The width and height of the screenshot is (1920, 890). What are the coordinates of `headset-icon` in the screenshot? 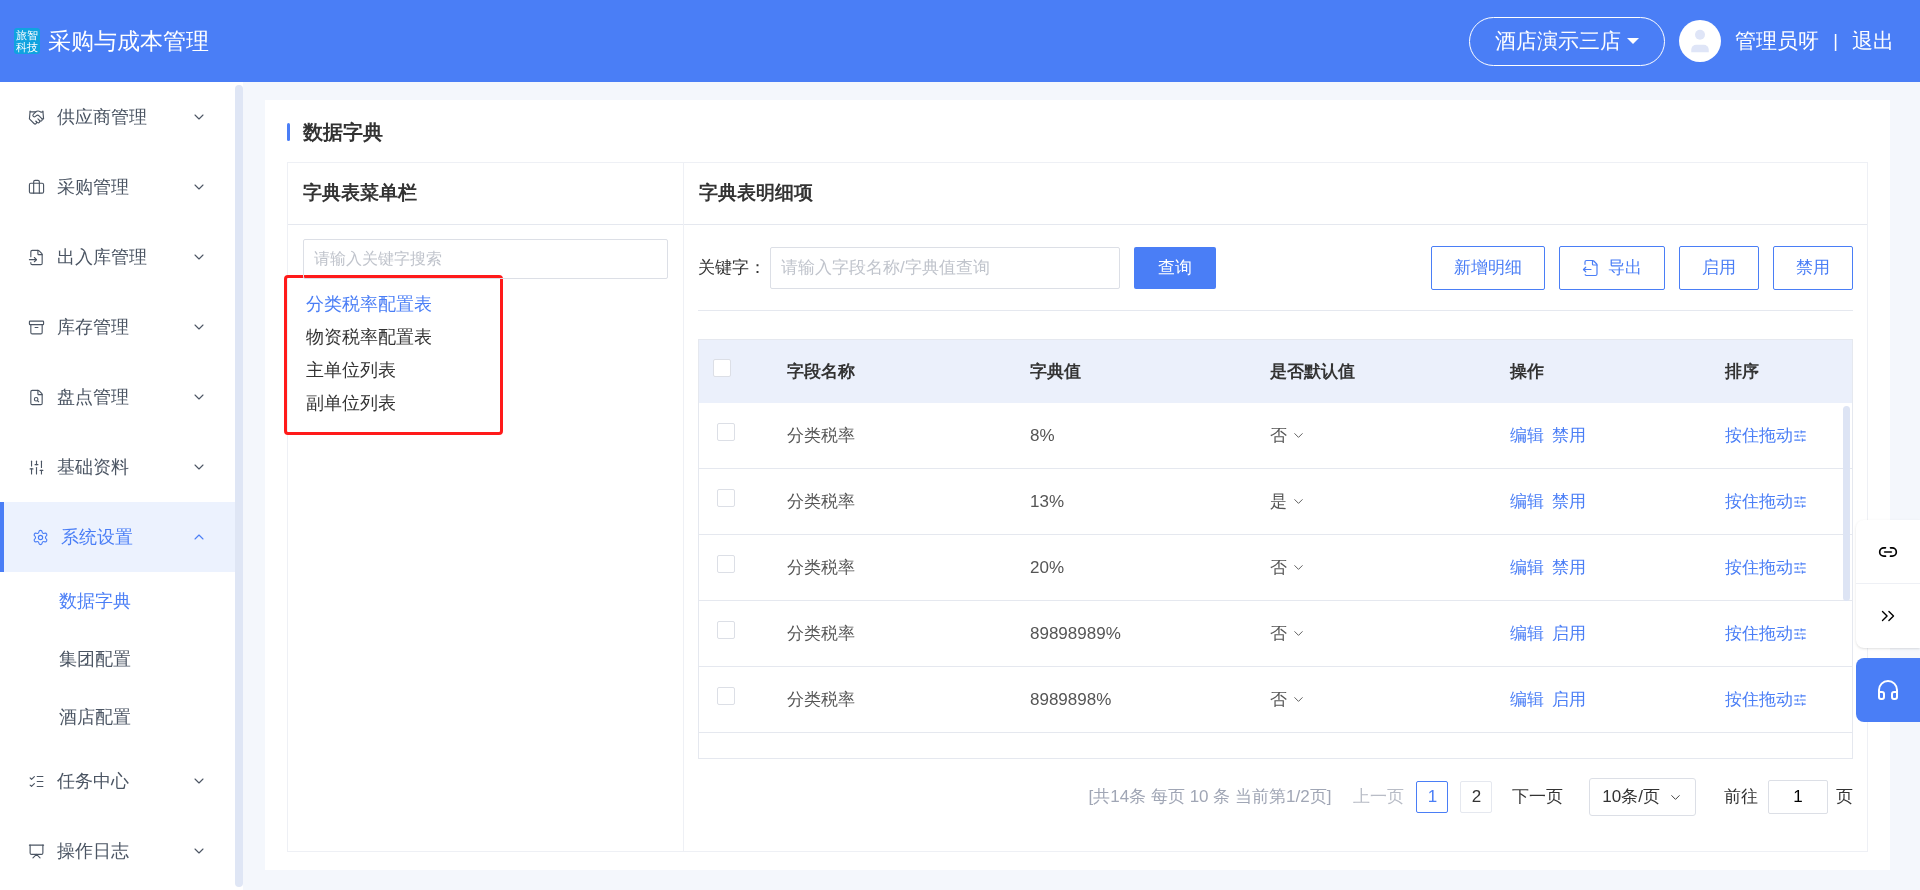 It's located at (1888, 690).